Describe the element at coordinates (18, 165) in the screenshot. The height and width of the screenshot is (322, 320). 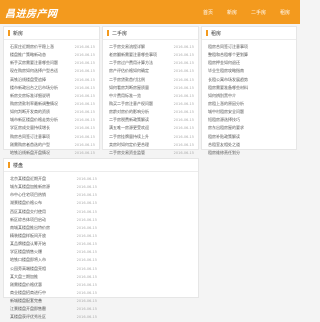
I see `panel-title: 楼盘` at that location.